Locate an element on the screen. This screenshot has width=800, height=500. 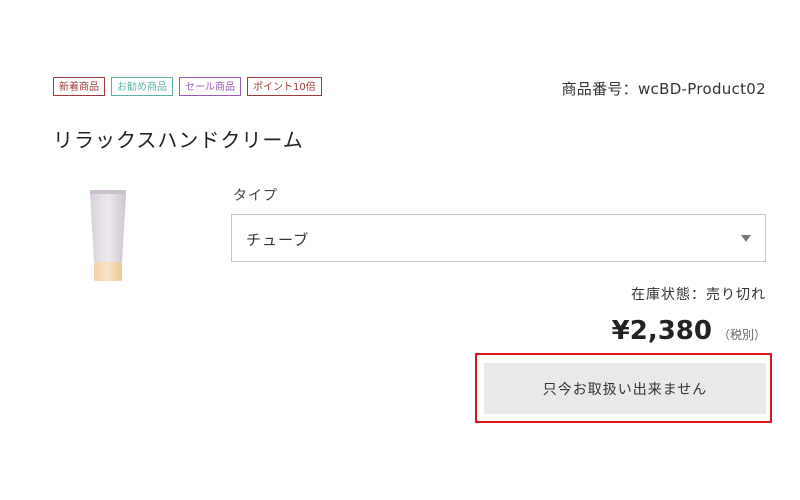
hand-cream-tube-icon is located at coordinates (108, 235).